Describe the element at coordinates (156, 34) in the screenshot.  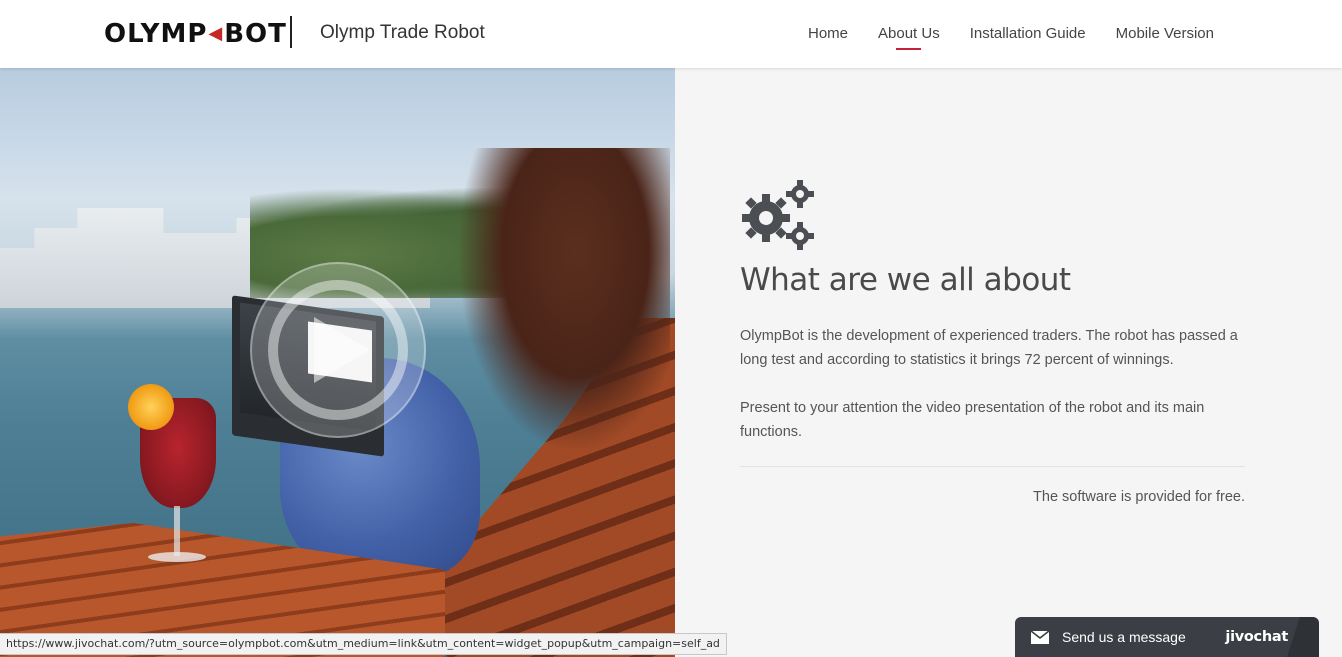
I see `logo-text-left: OLYMP` at that location.